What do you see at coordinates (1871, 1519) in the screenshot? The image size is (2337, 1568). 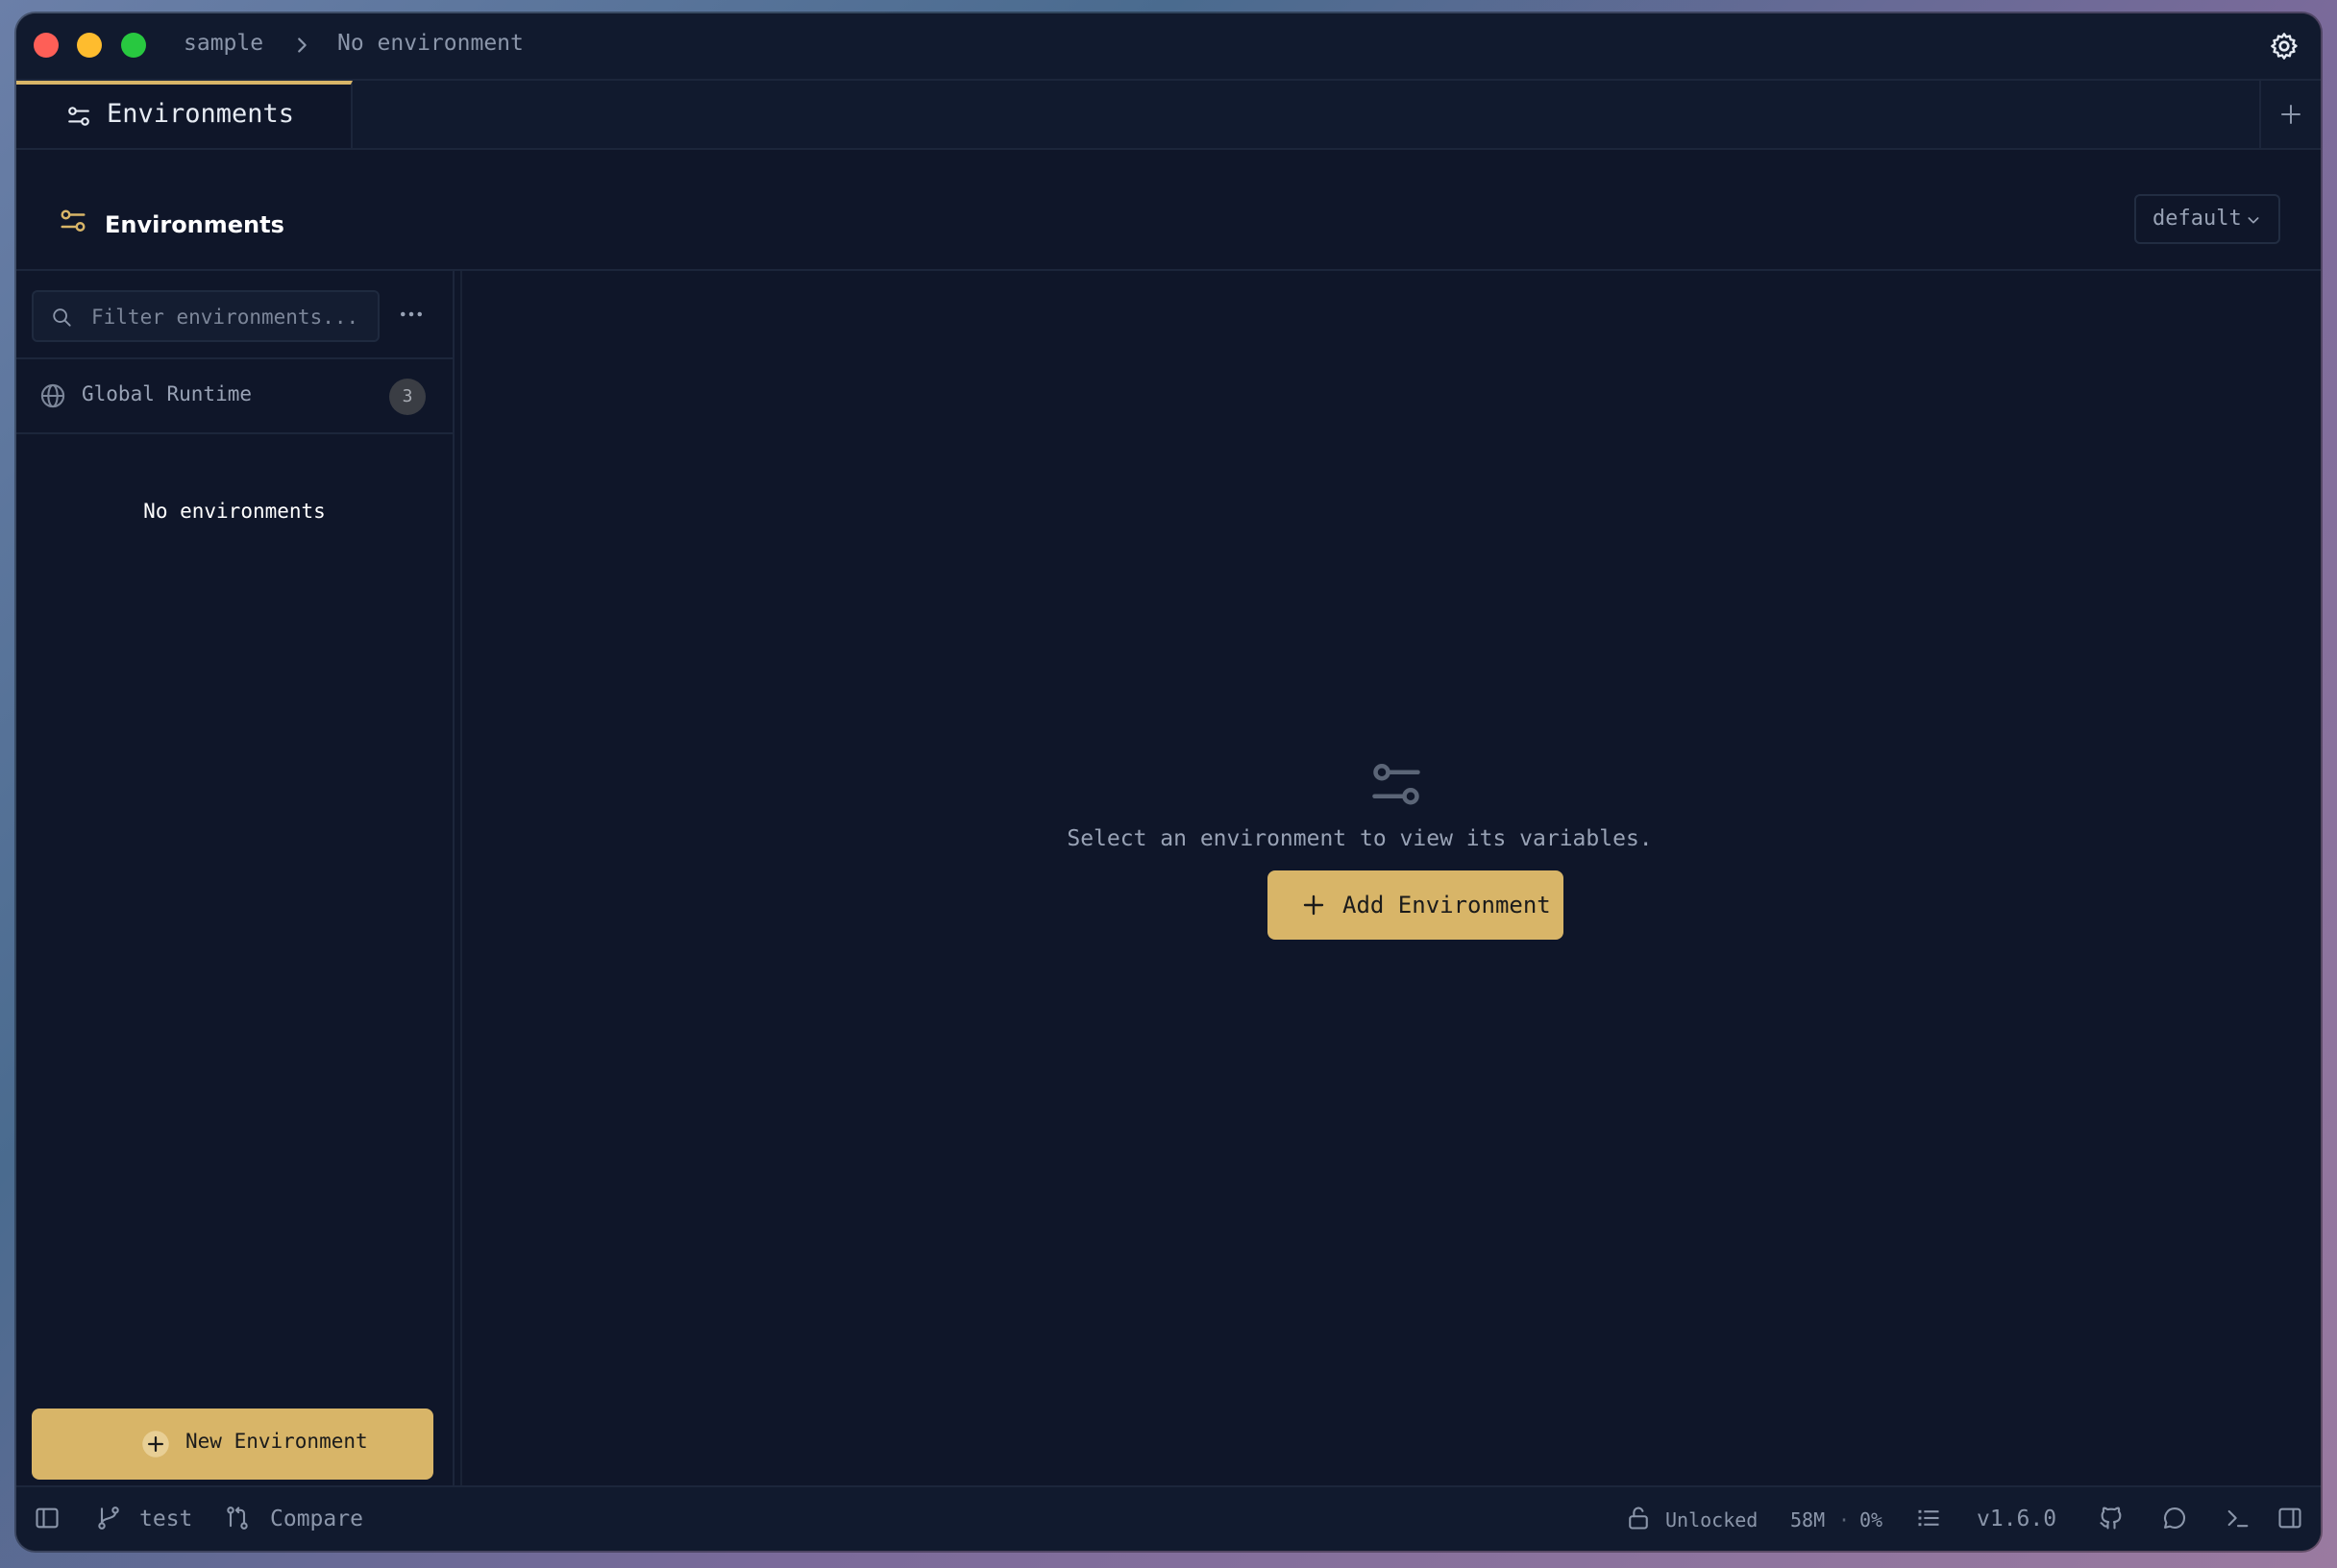 I see `cpu-usage: 0%` at bounding box center [1871, 1519].